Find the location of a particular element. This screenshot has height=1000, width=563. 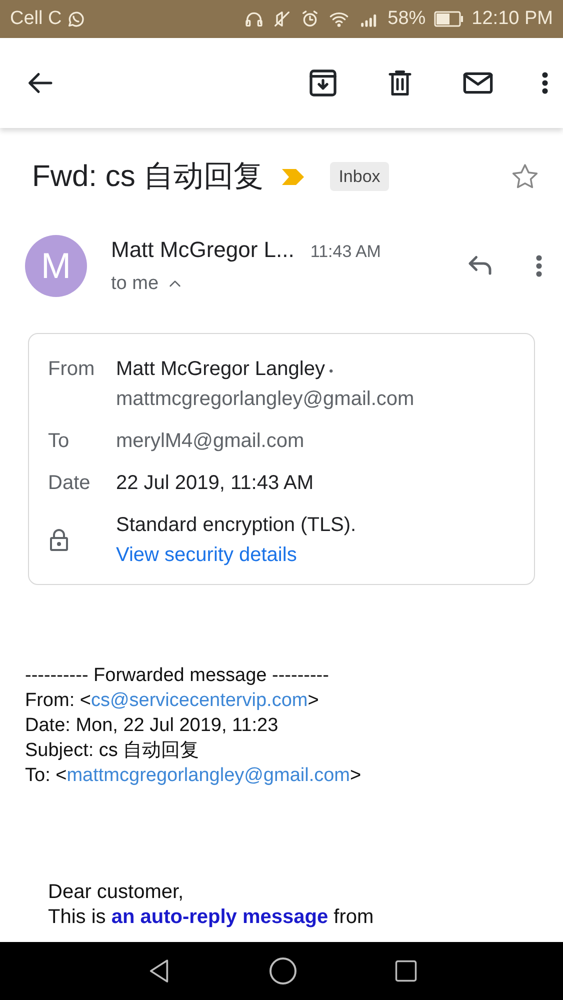

security-details-link: View security details is located at coordinates (206, 555).